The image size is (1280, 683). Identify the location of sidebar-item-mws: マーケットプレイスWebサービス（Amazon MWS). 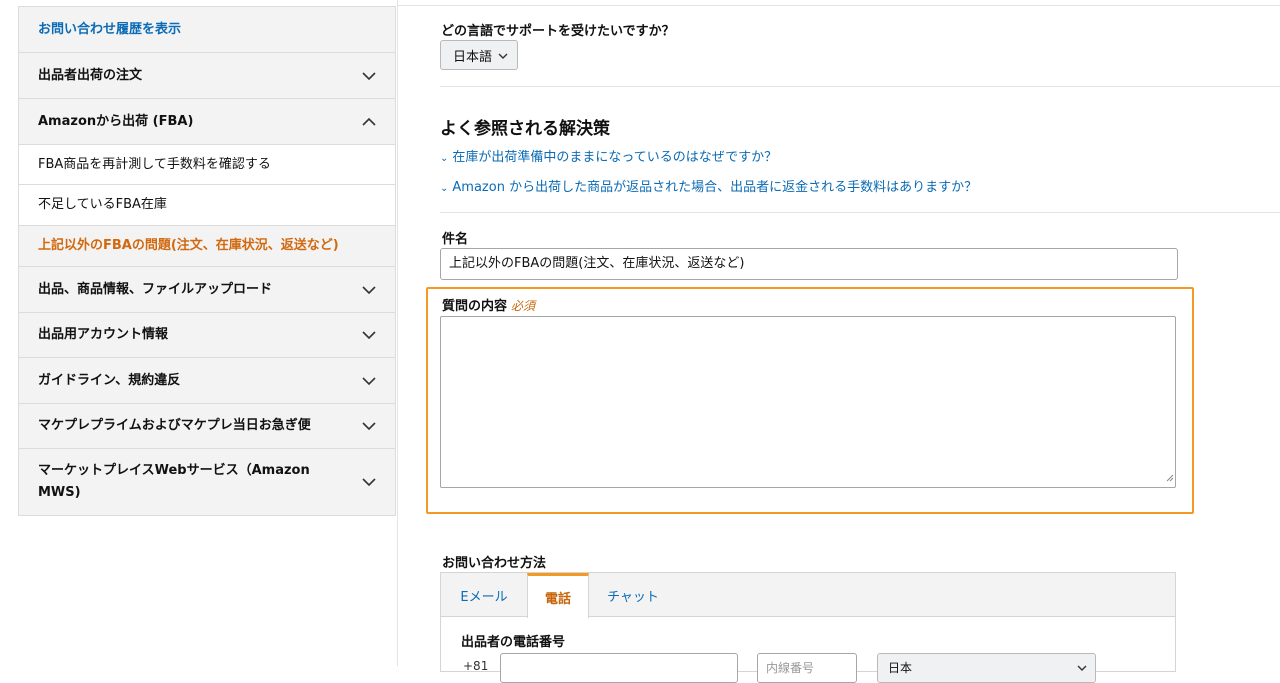
(207, 482).